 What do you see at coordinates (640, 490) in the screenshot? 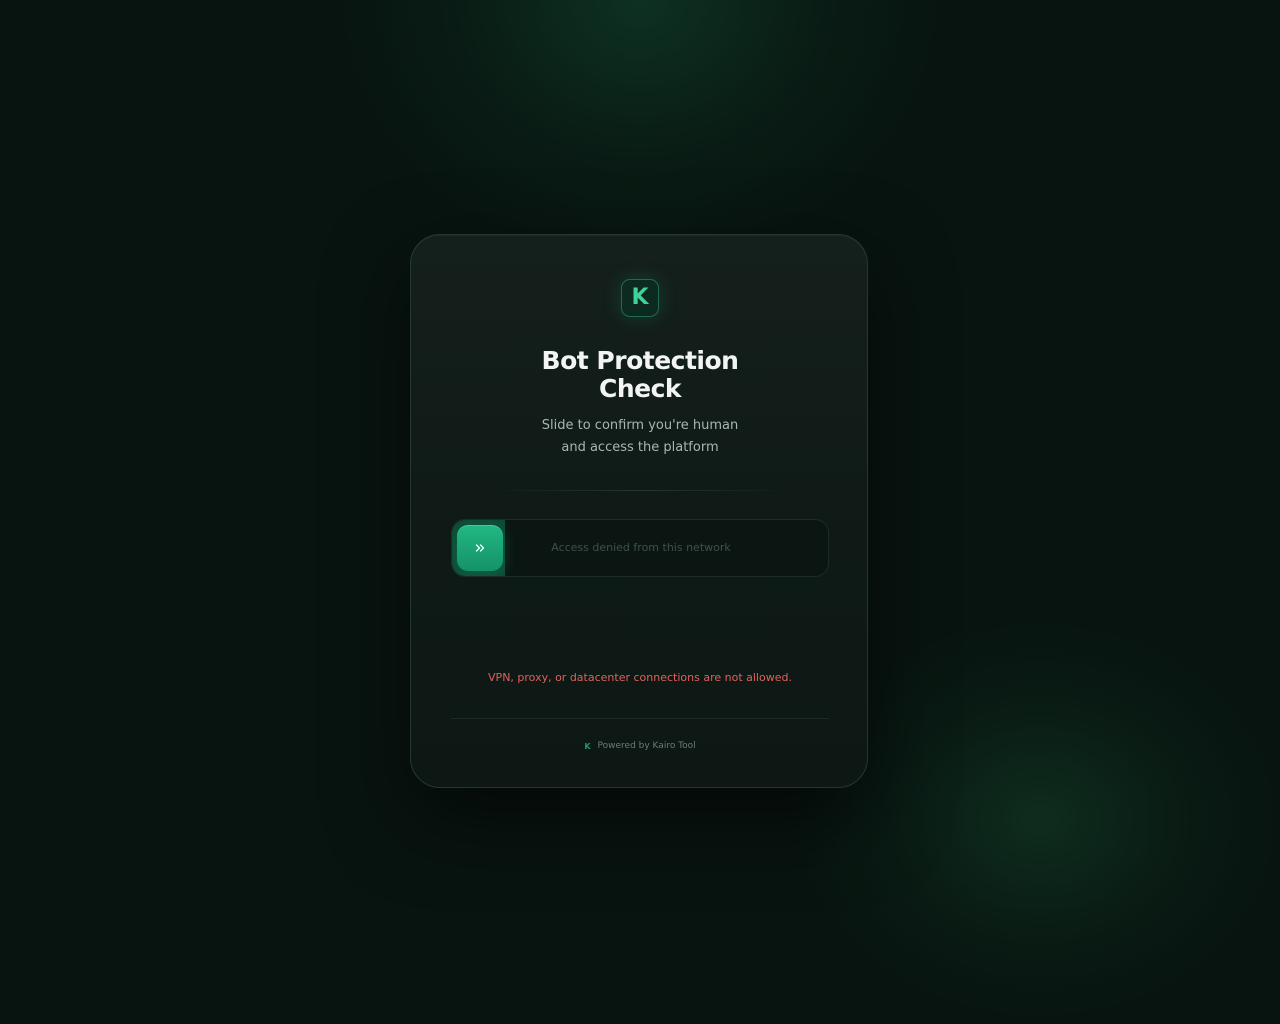
I see `divider` at bounding box center [640, 490].